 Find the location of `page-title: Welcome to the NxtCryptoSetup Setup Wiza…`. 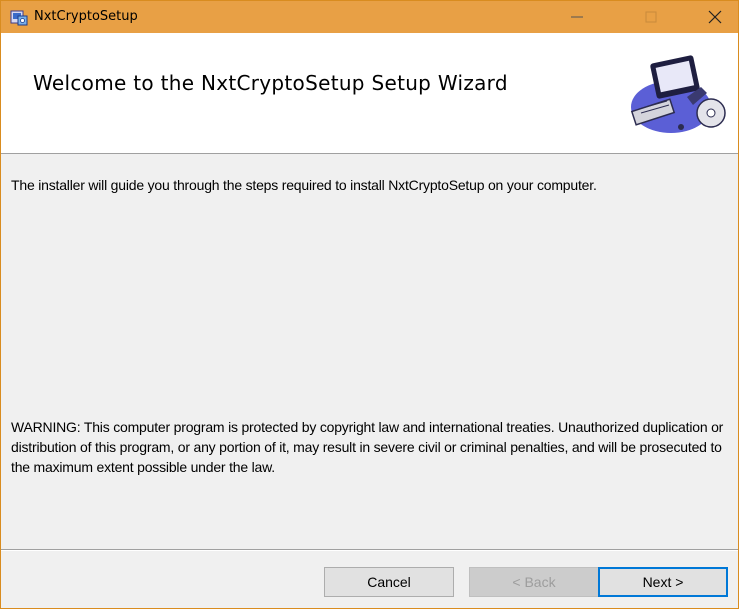

page-title: Welcome to the NxtCryptoSetup Setup Wiza… is located at coordinates (270, 83).